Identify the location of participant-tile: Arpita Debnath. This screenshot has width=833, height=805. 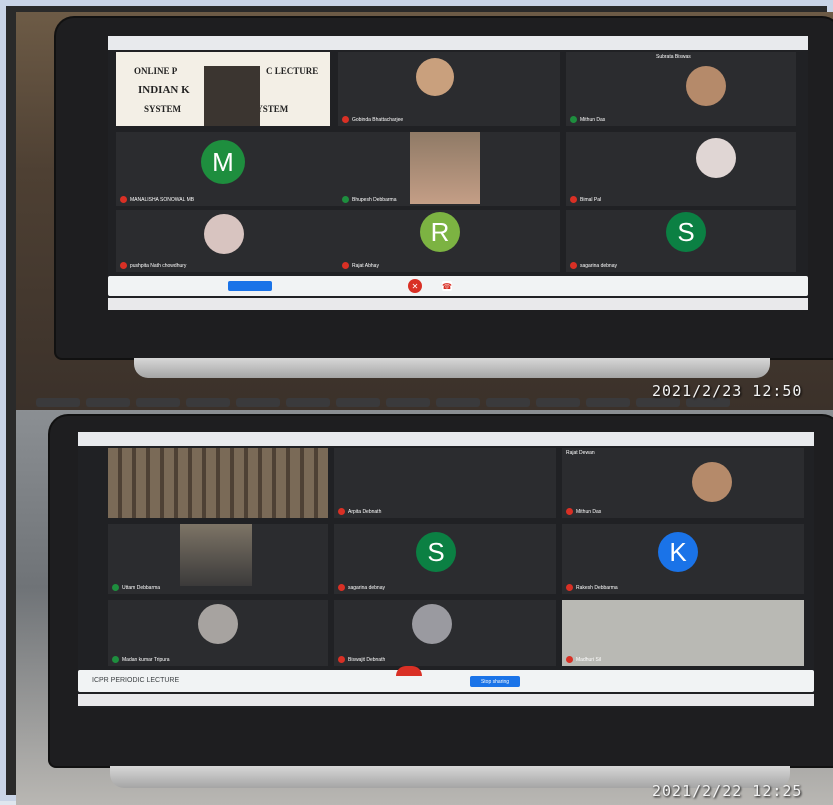
(445, 483).